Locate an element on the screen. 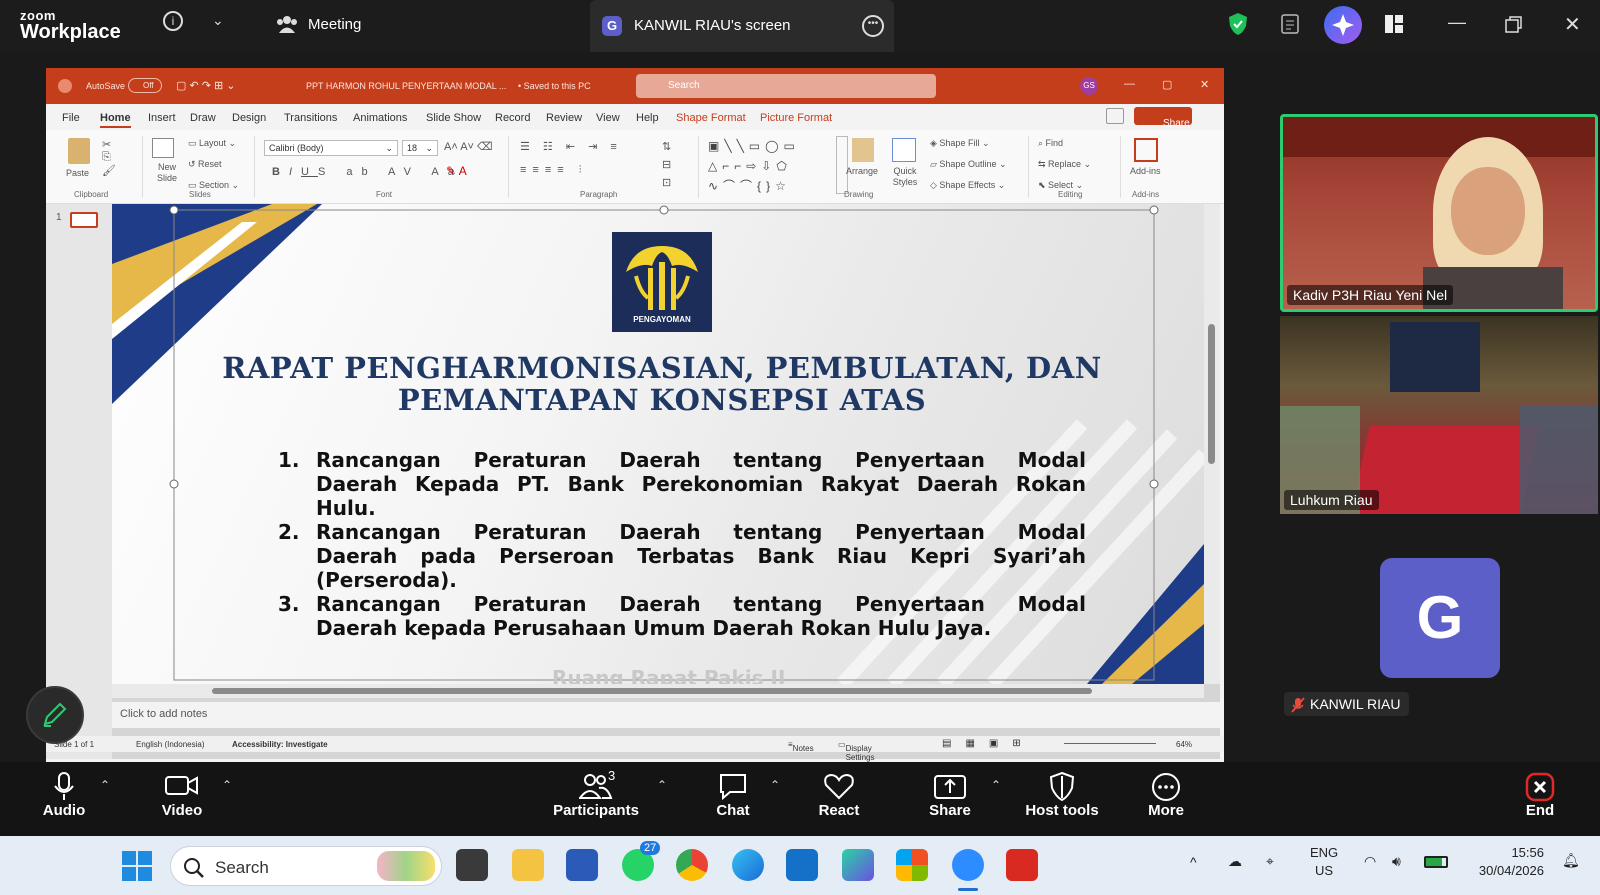 The image size is (1600, 895). ppt-minimize-icon: — is located at coordinates (1129, 84).